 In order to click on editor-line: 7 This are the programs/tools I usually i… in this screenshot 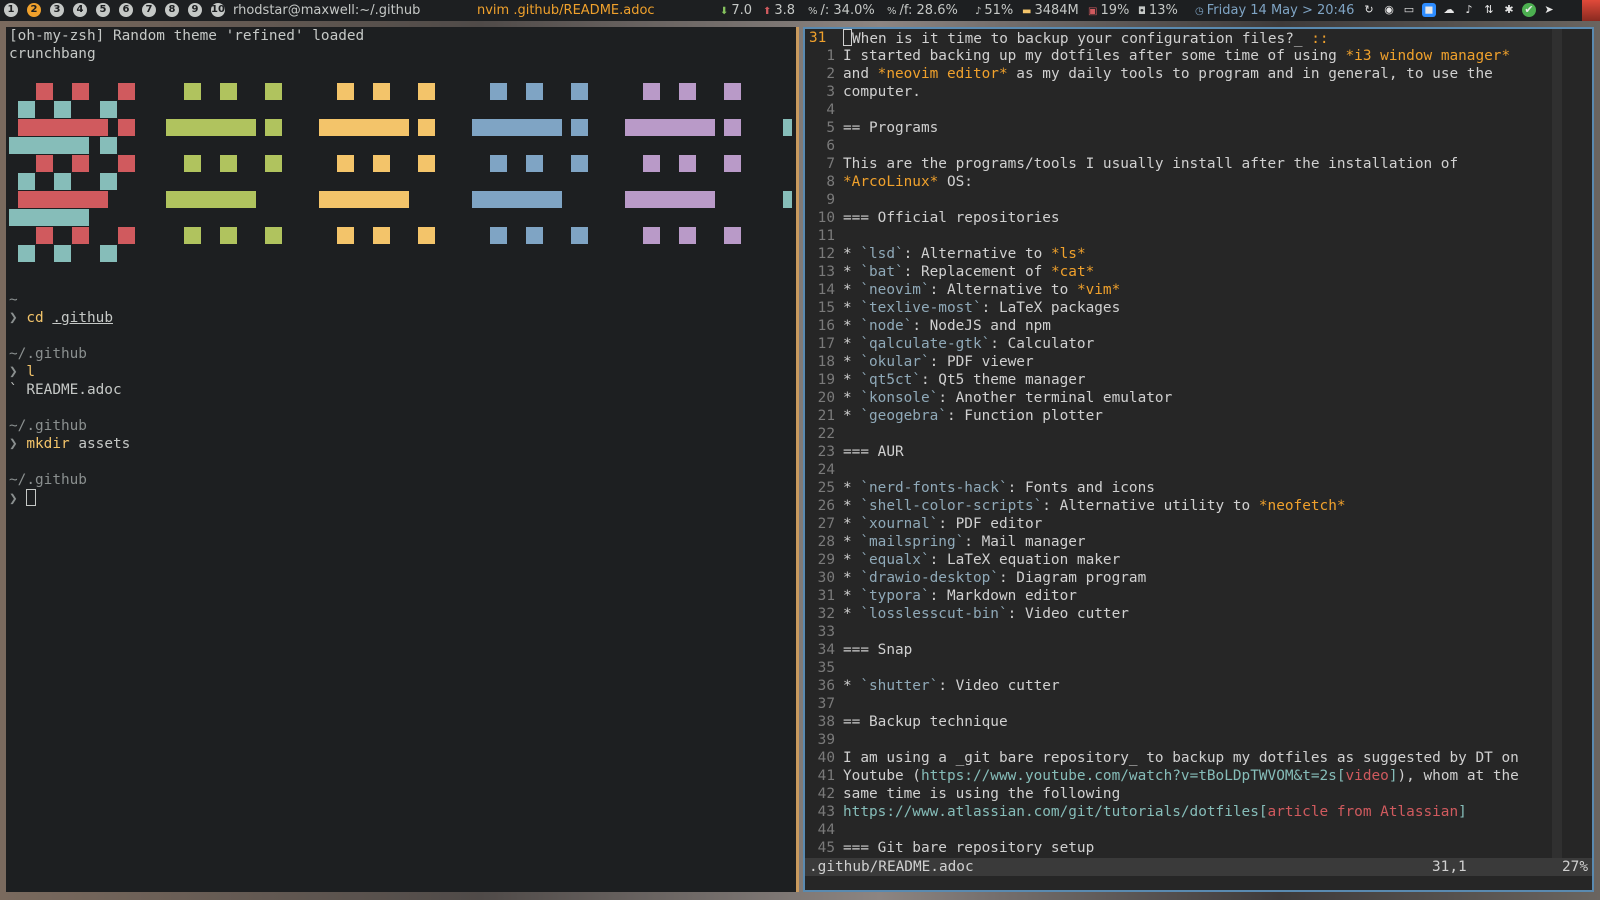, I will do `click(1165, 164)`.